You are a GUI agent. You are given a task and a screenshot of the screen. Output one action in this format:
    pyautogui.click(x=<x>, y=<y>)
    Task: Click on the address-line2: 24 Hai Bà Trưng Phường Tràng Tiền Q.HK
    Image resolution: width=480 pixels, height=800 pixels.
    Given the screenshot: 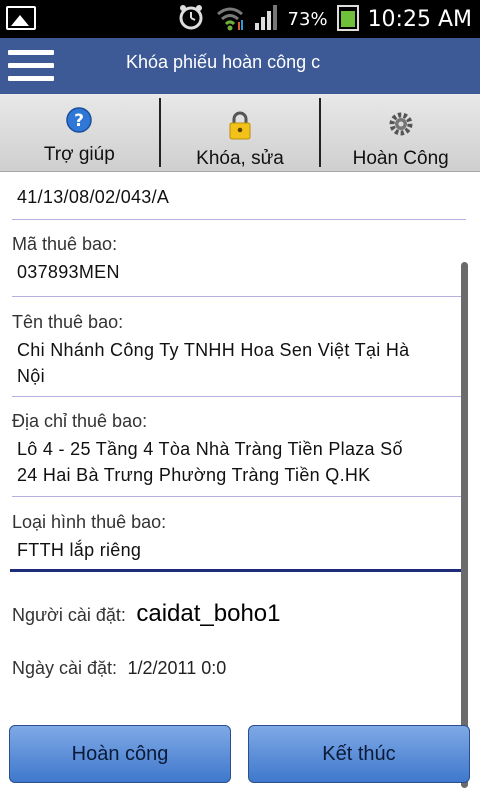 What is the action you would take?
    pyautogui.click(x=194, y=475)
    